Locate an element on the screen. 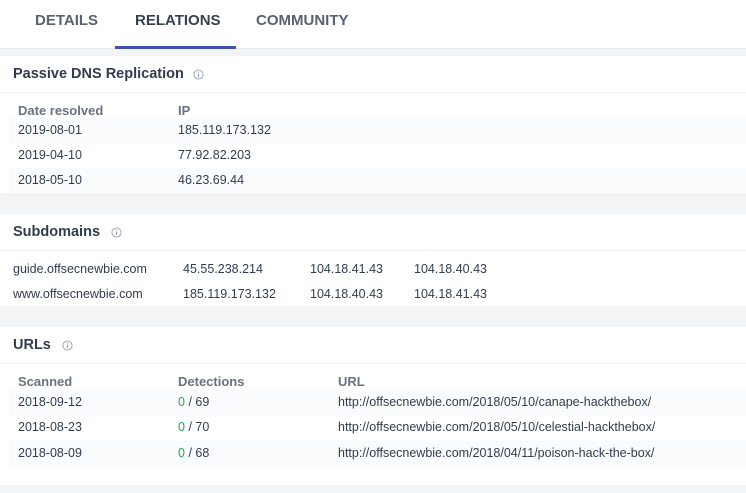 Image resolution: width=746 pixels, height=493 pixels. tab-details: DETAILS is located at coordinates (67, 24).